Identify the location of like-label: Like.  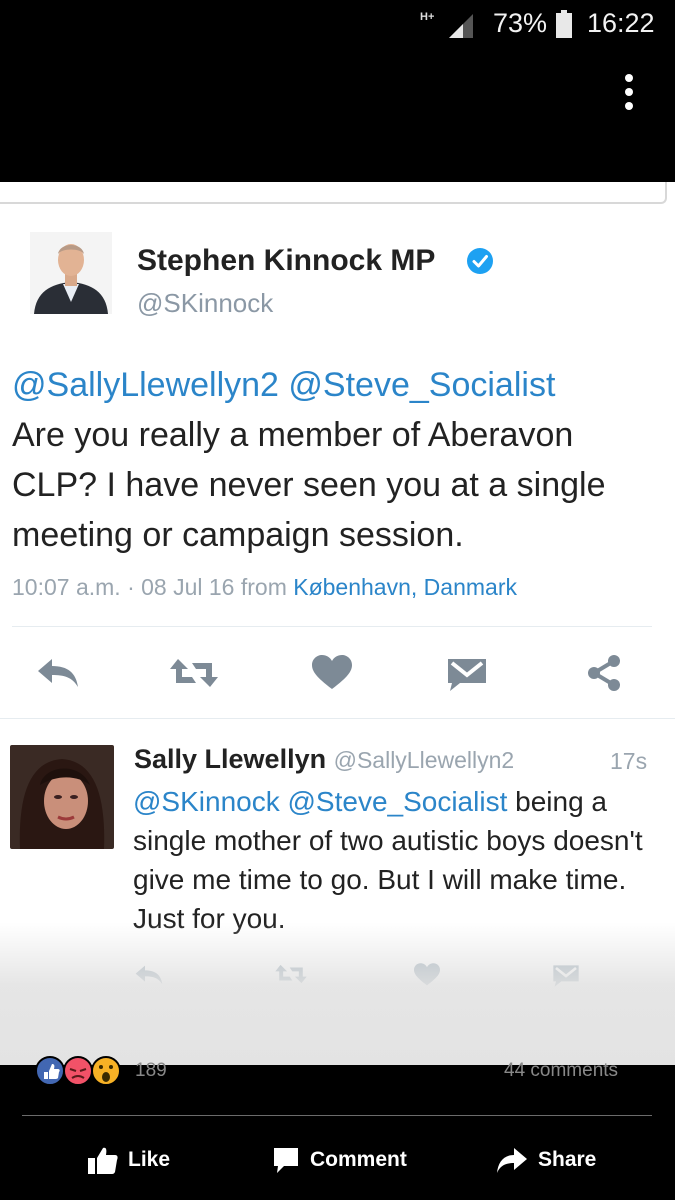
(149, 1159).